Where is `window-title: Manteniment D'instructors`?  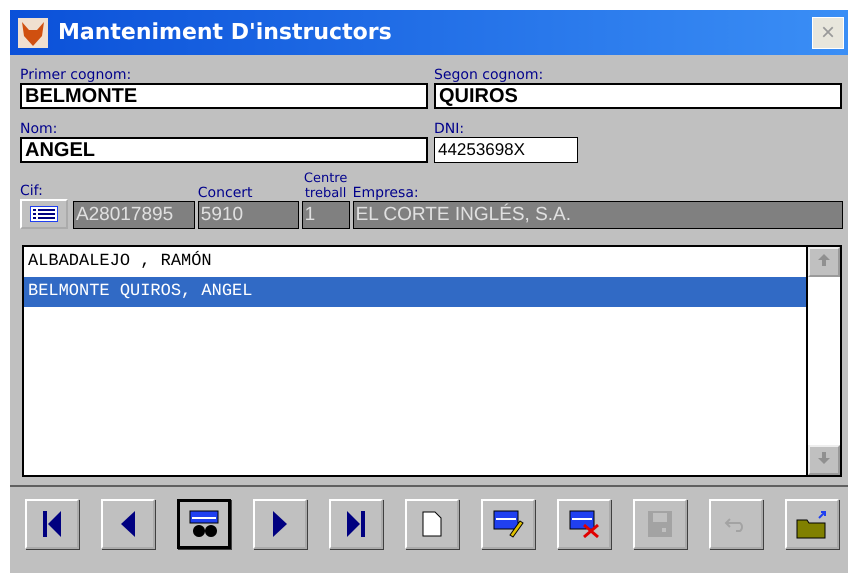 window-title: Manteniment D'instructors is located at coordinates (225, 32).